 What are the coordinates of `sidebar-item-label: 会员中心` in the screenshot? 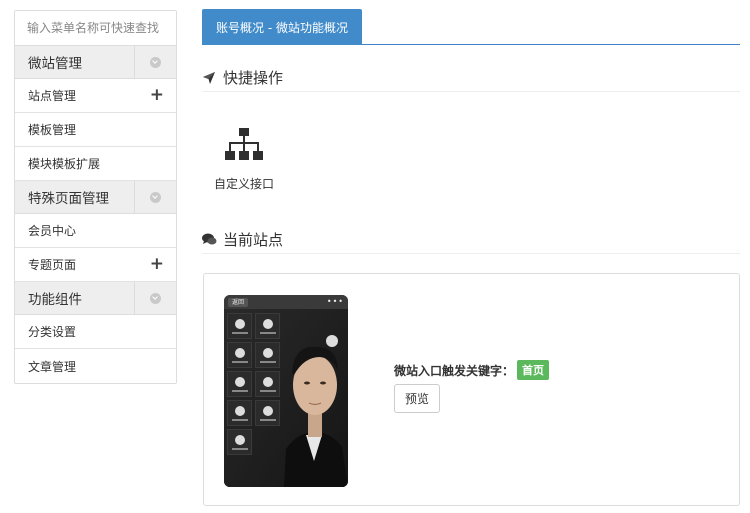 It's located at (52, 231).